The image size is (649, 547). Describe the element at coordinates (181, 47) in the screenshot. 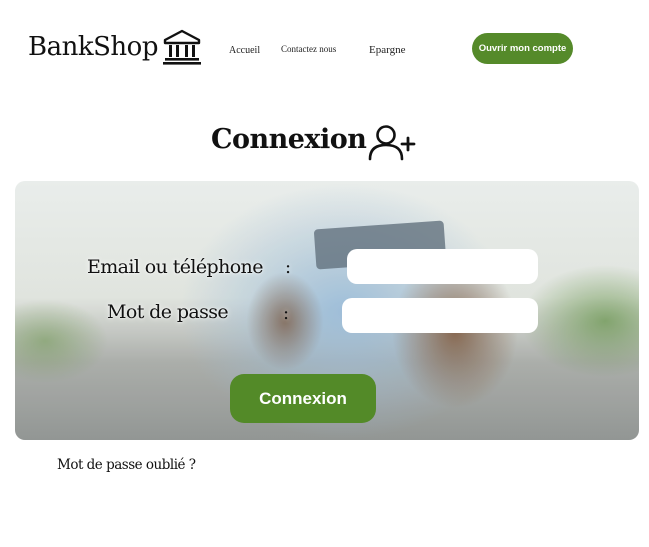

I see `bank-icon` at that location.